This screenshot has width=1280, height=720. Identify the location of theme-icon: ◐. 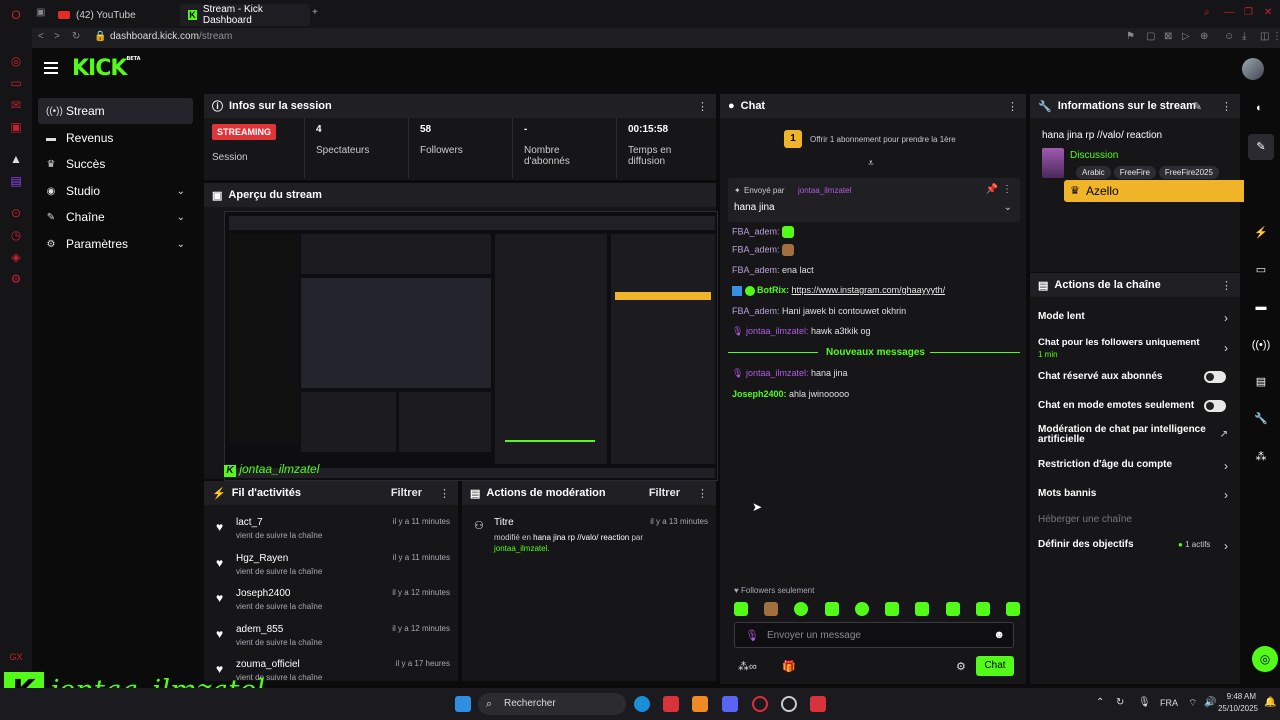
(1259, 108).